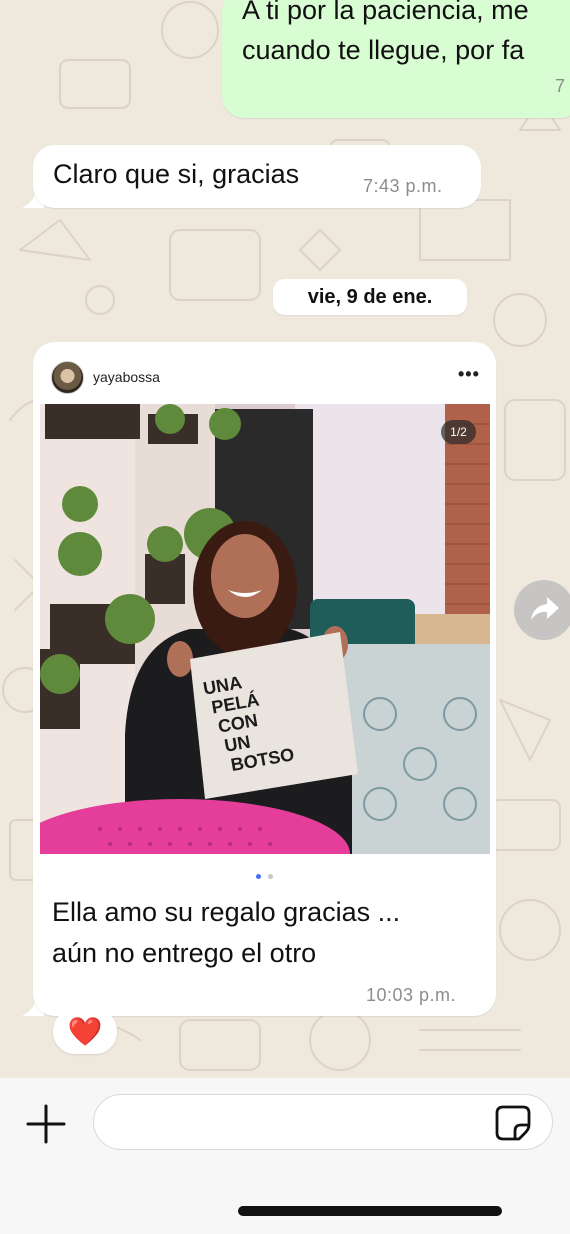  I want to click on sticker-icon, so click(513, 1123).